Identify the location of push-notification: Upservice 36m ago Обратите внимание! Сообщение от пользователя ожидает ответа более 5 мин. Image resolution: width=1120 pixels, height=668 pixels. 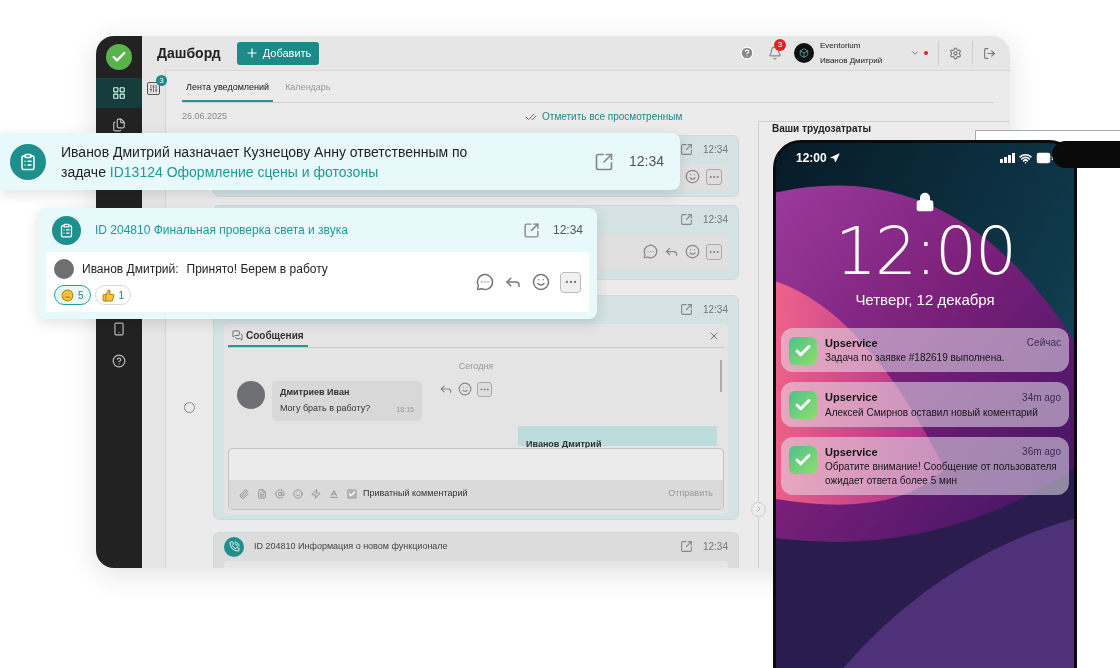
(925, 465).